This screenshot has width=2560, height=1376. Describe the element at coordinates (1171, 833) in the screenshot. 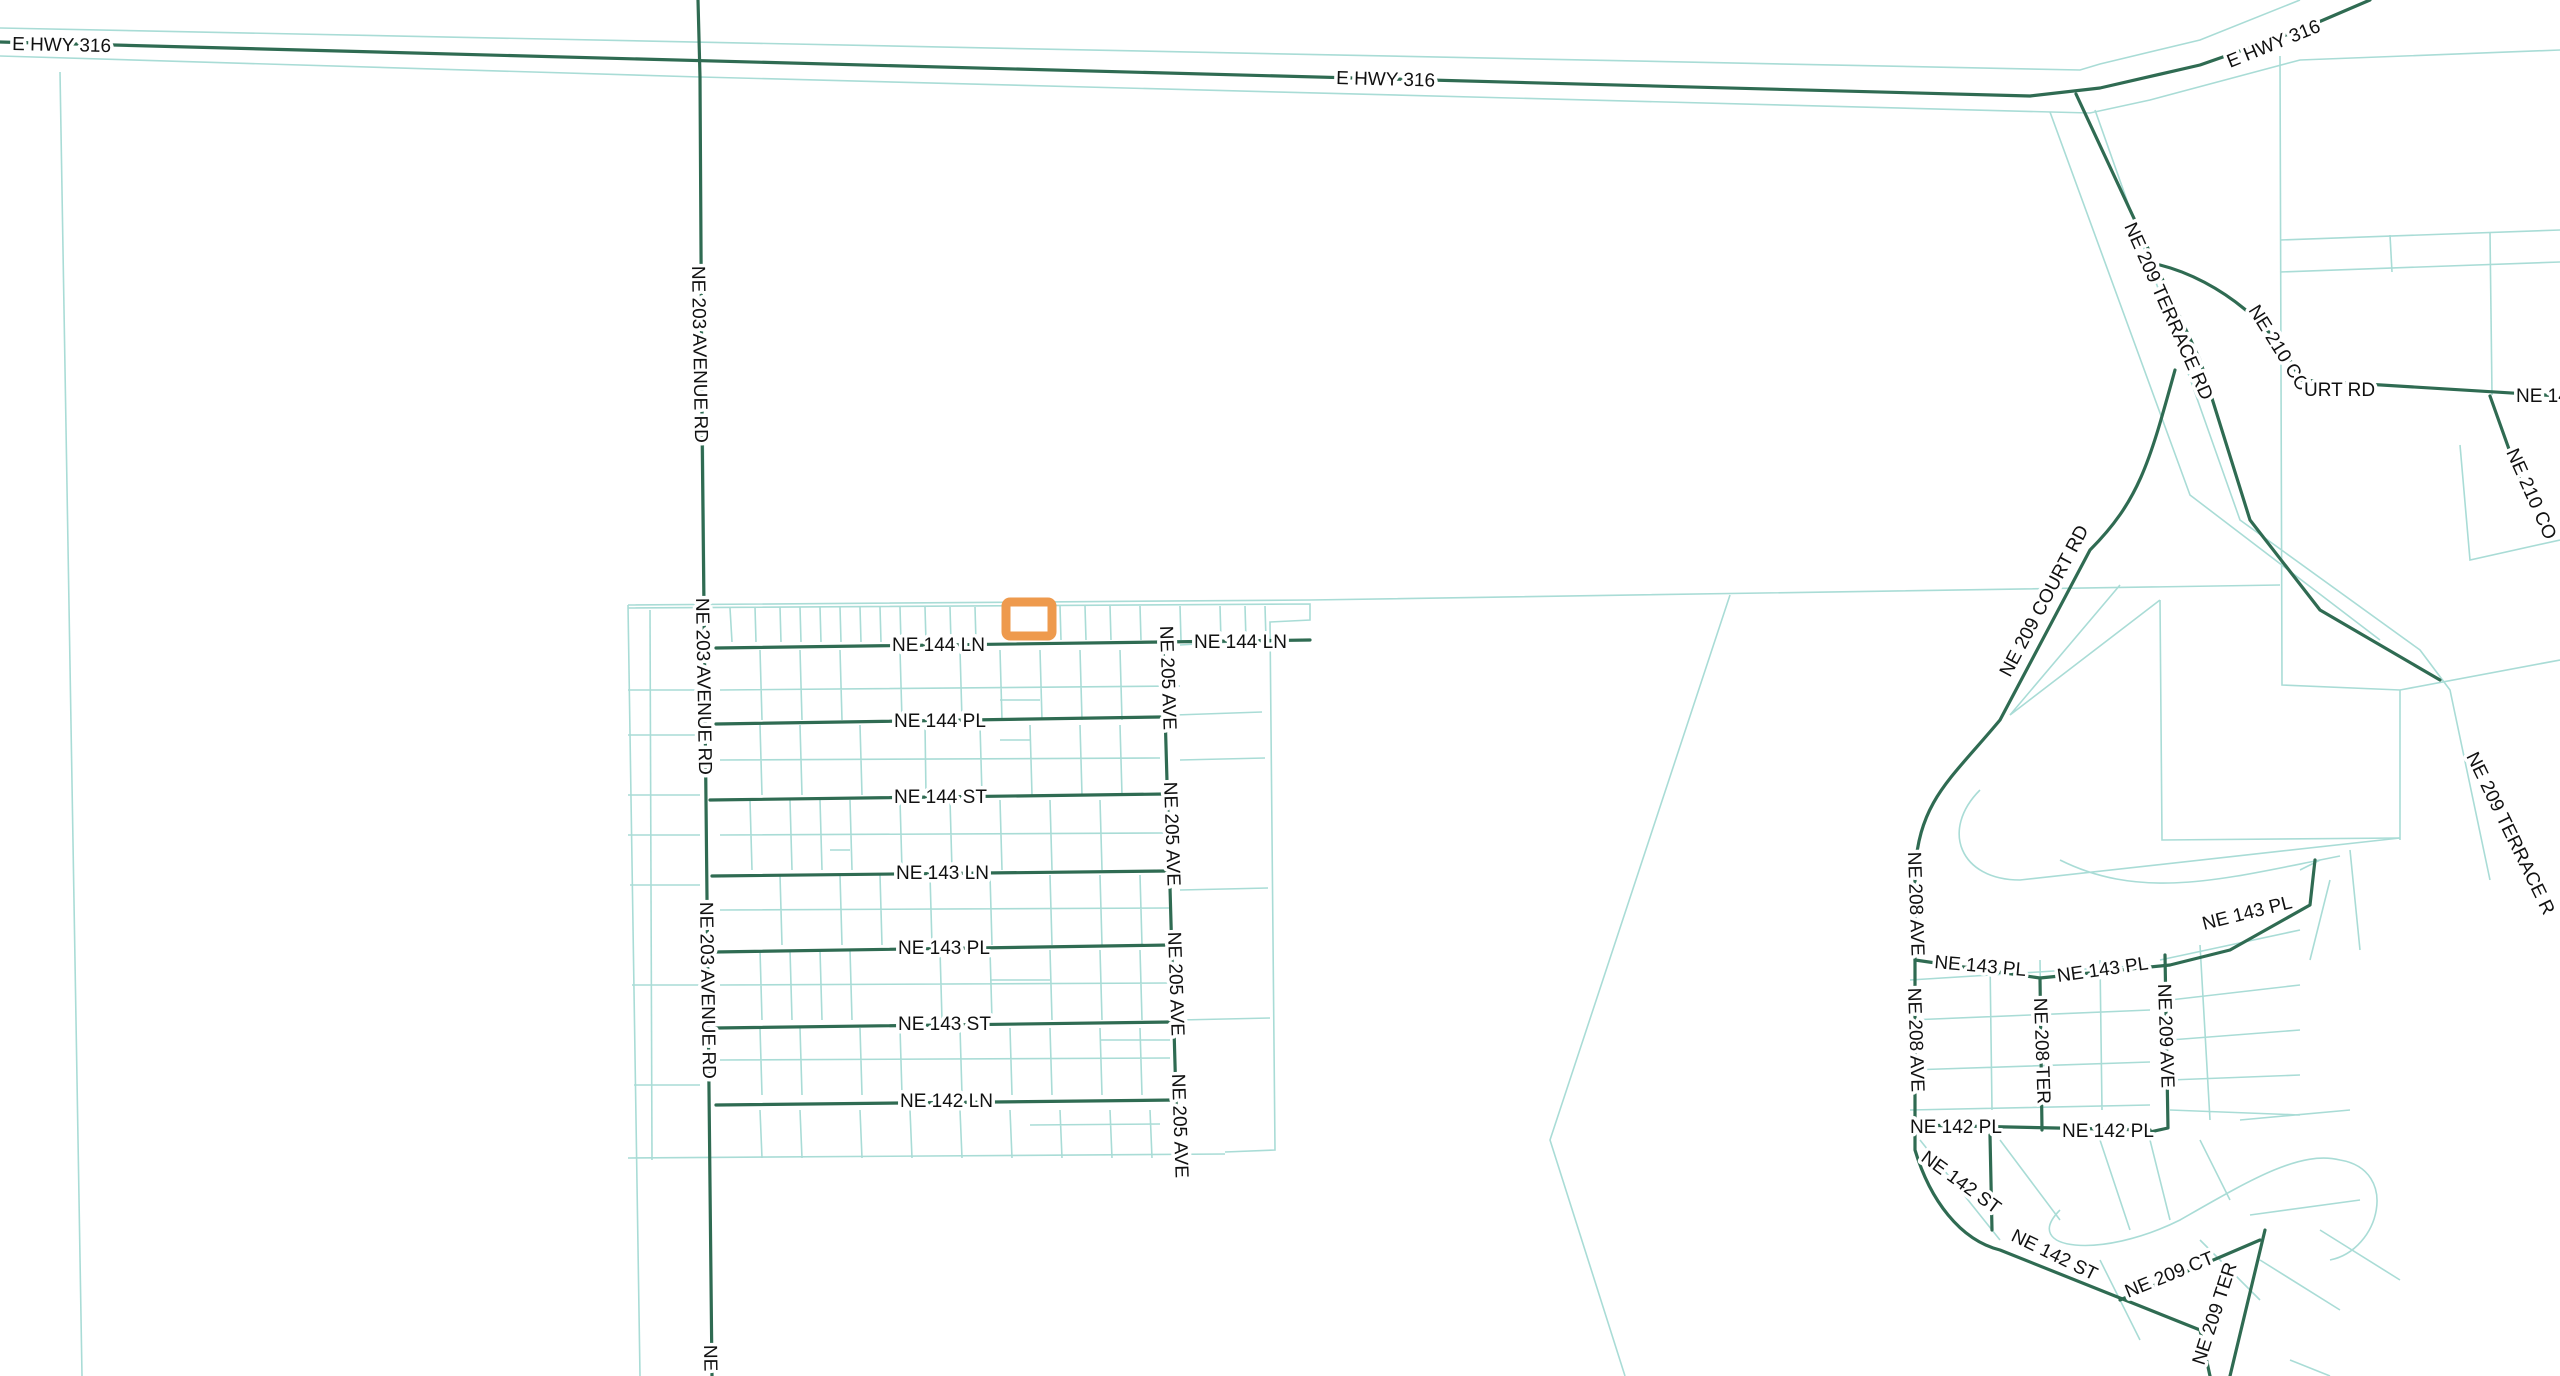

I see `label-ne-205-ave-b: NE 205 AVE` at that location.